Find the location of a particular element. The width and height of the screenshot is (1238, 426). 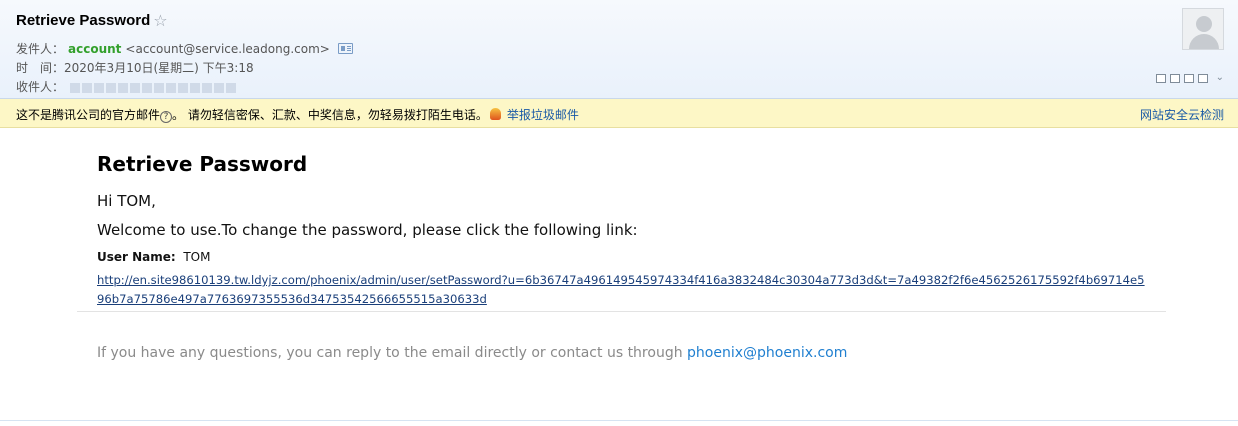

help-icon: ? is located at coordinates (166, 117).